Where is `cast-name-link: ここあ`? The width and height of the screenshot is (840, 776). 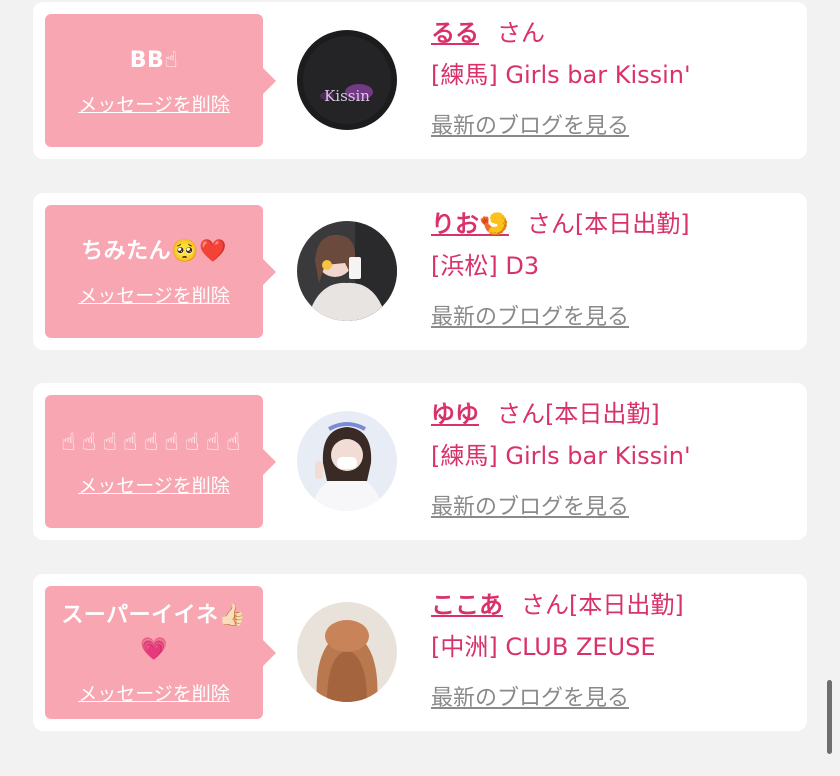 cast-name-link: ここあ is located at coordinates (467, 605).